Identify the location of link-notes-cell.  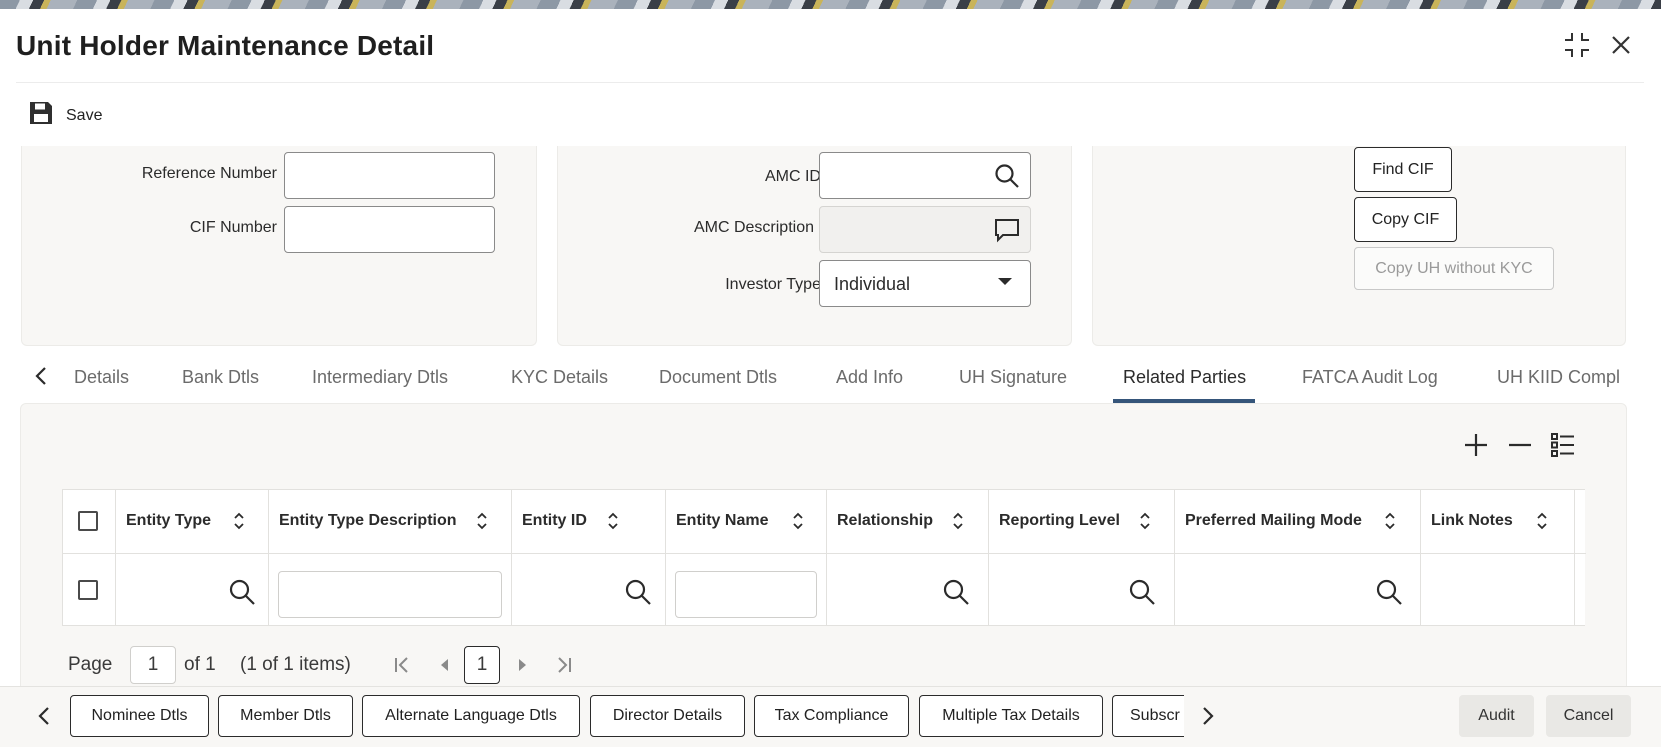
(1498, 590).